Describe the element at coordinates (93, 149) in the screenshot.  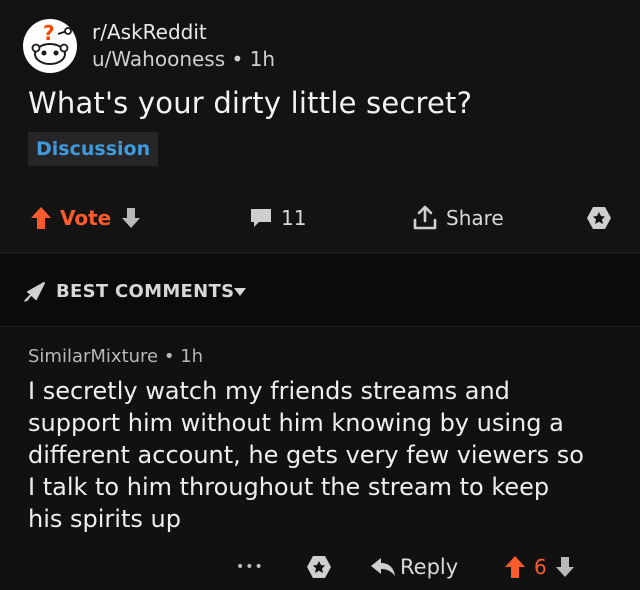
I see `post-flair: Discussion` at that location.